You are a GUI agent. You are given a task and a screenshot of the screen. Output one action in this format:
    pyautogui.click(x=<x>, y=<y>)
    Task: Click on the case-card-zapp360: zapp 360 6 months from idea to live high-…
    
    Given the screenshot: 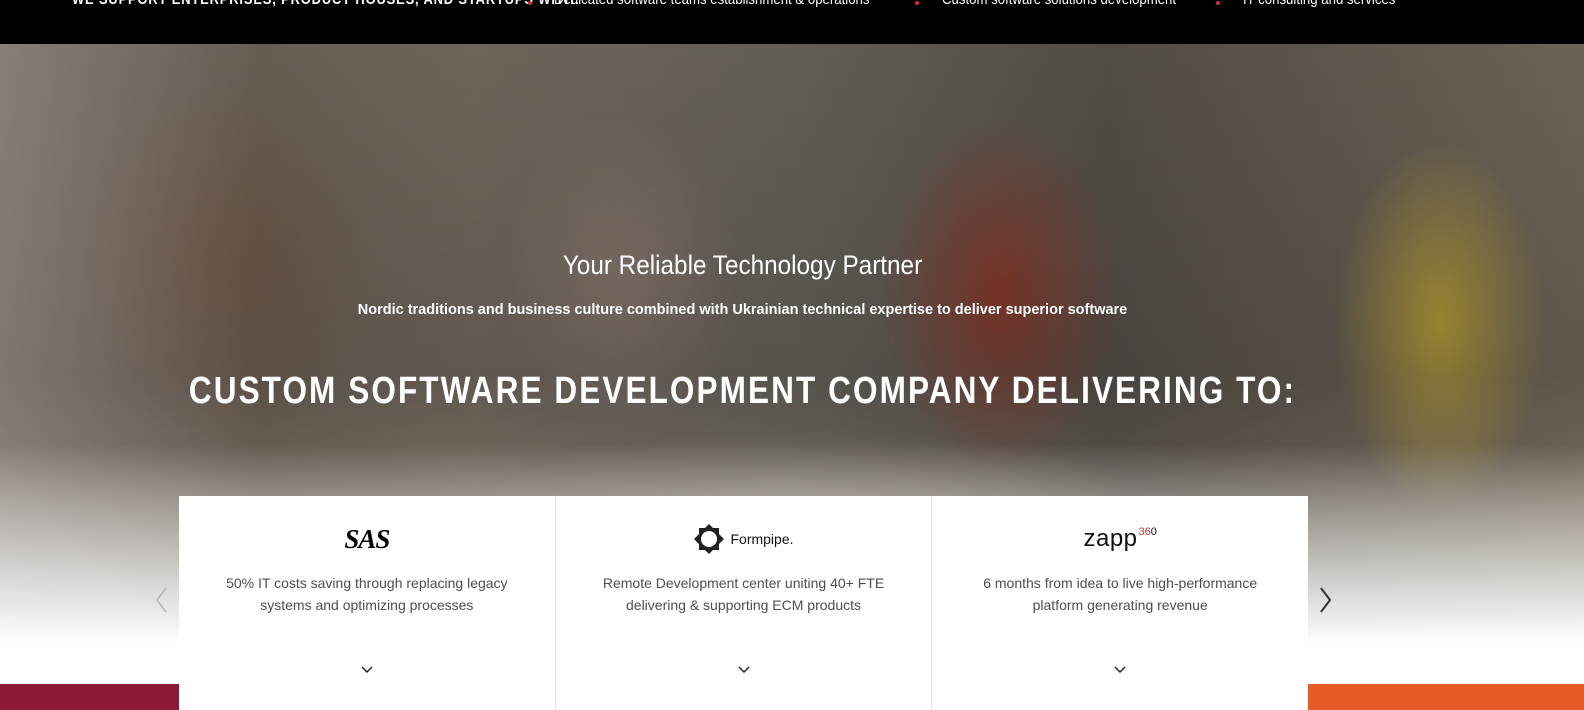 What is the action you would take?
    pyautogui.click(x=1120, y=603)
    